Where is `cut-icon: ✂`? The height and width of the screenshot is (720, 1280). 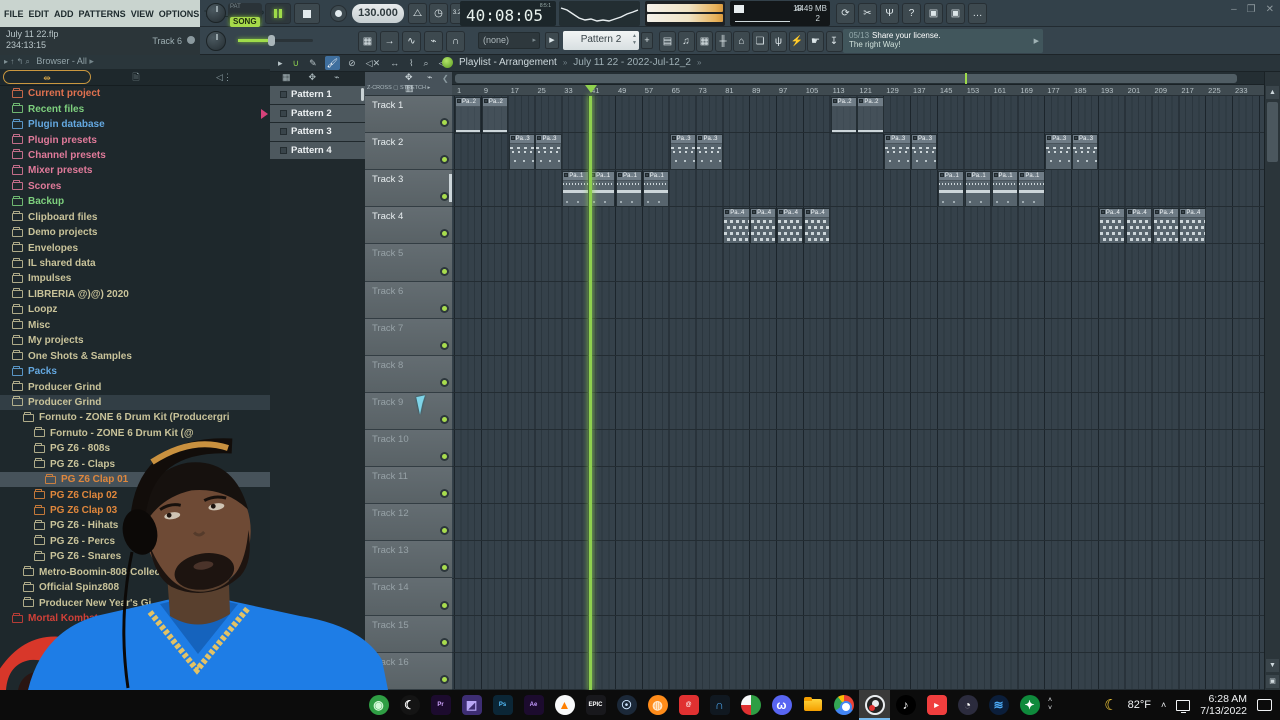 cut-icon: ✂ is located at coordinates (867, 13).